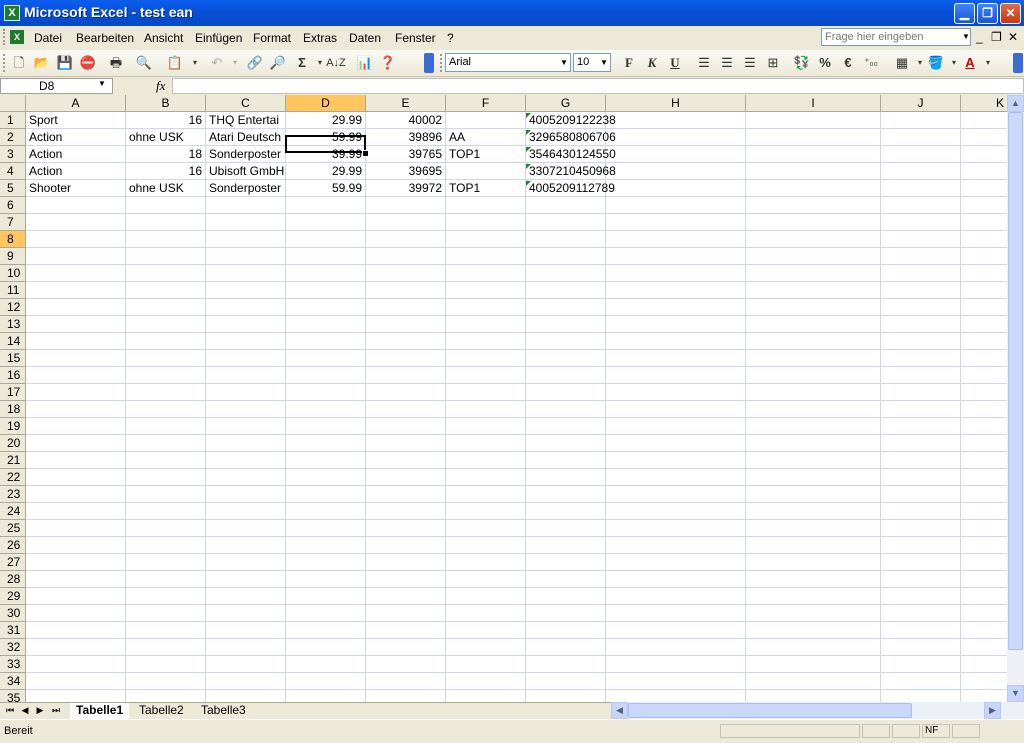  Describe the element at coordinates (13, 137) in the screenshot. I see `row-header-2: 2` at that location.